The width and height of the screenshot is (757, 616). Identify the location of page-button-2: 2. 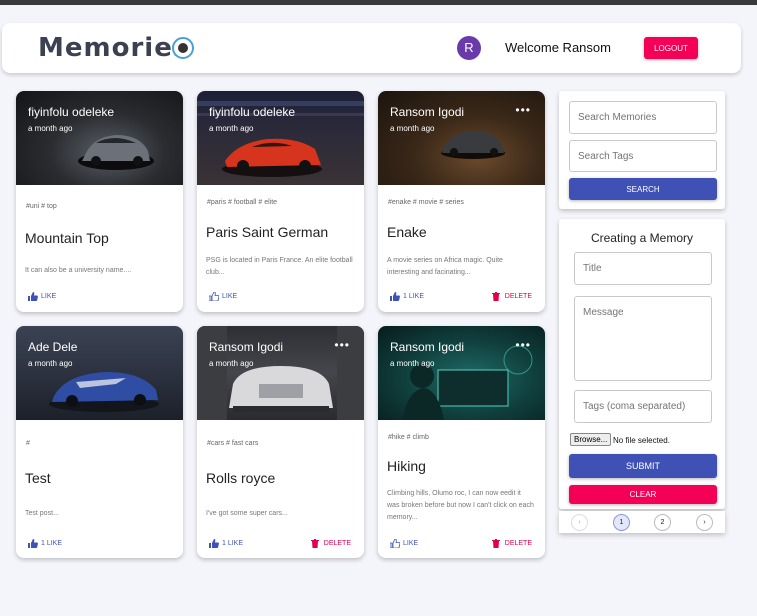
(662, 522).